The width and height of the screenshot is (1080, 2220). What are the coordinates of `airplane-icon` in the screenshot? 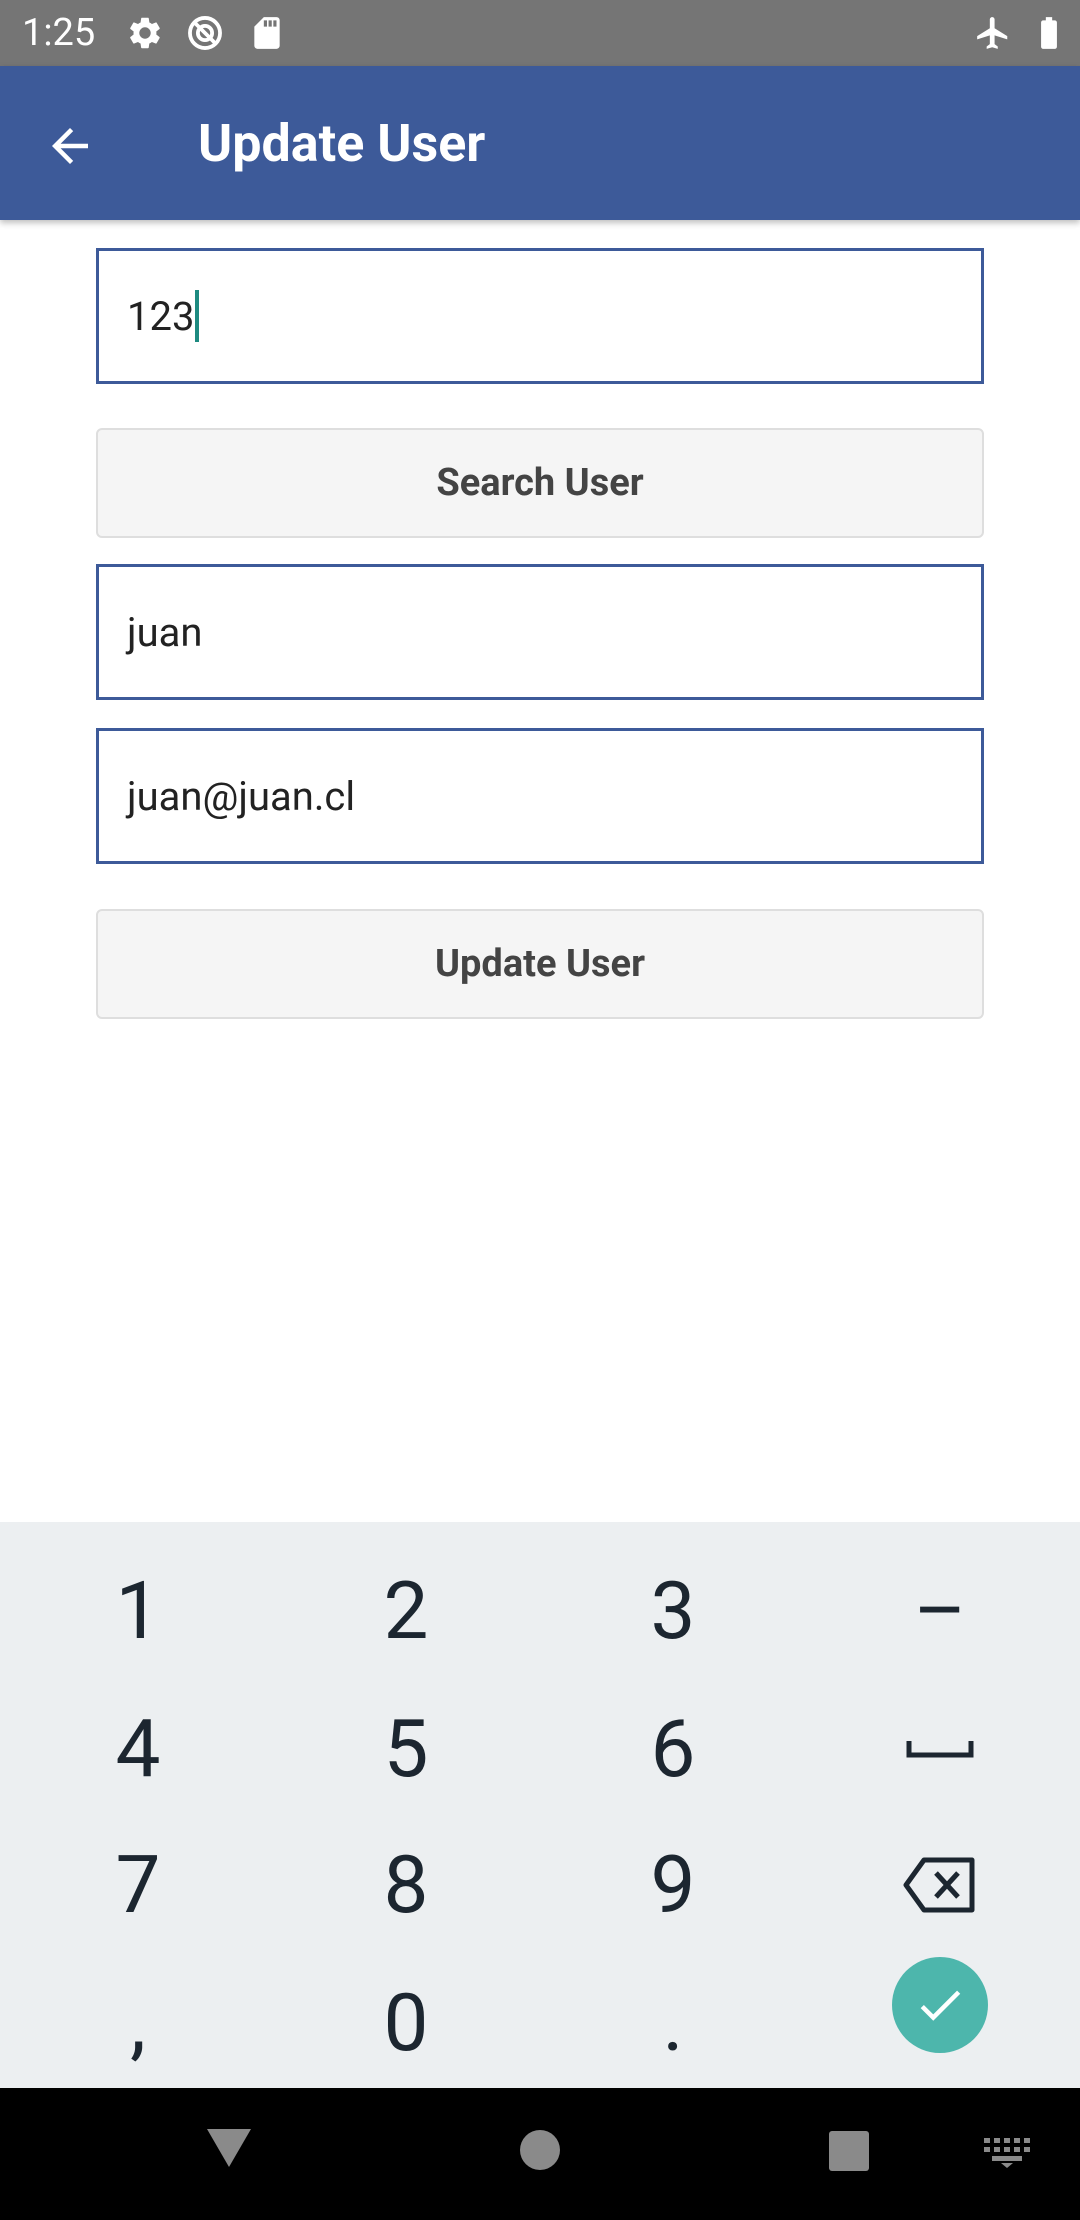 It's located at (992, 33).